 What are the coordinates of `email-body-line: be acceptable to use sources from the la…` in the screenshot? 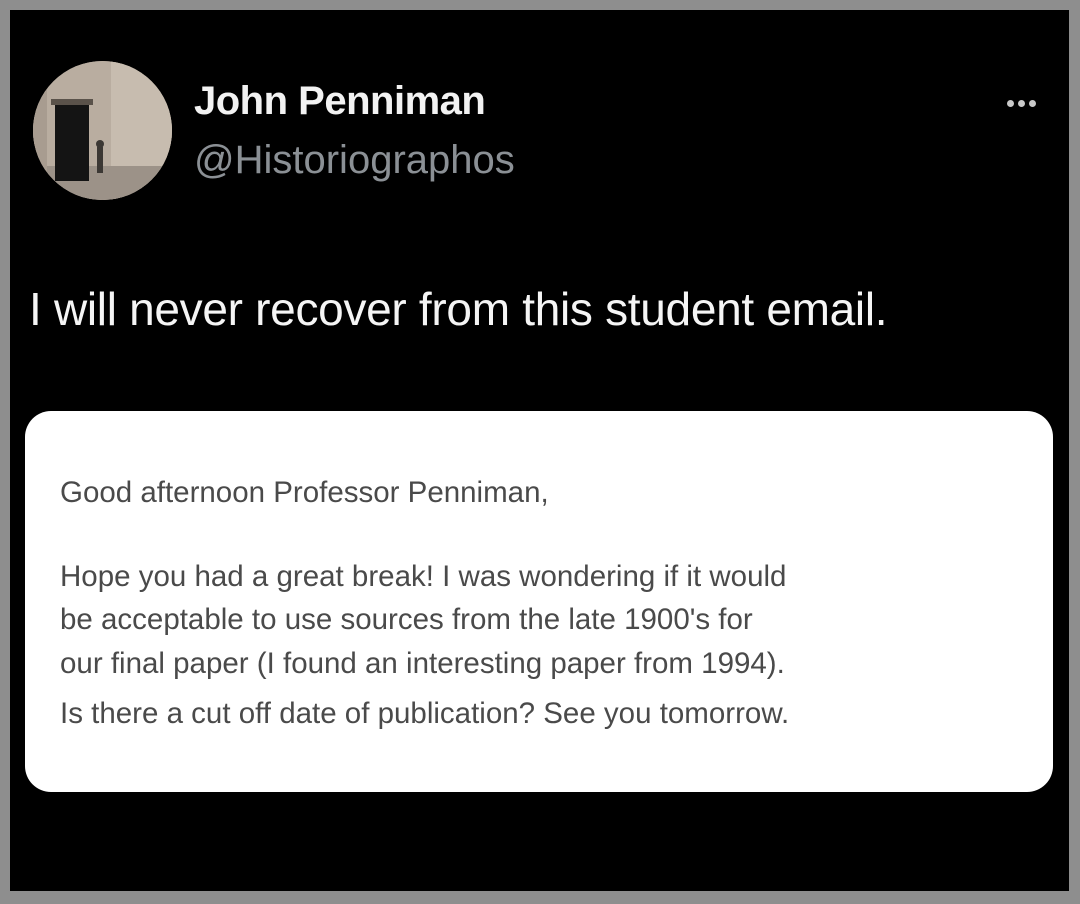 It's located at (406, 619).